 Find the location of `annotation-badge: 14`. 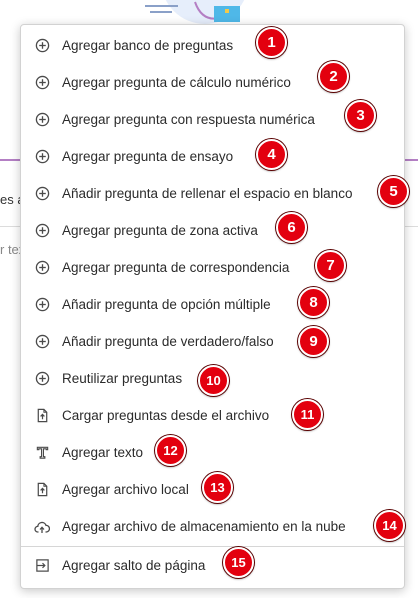

annotation-badge: 14 is located at coordinates (389, 525).